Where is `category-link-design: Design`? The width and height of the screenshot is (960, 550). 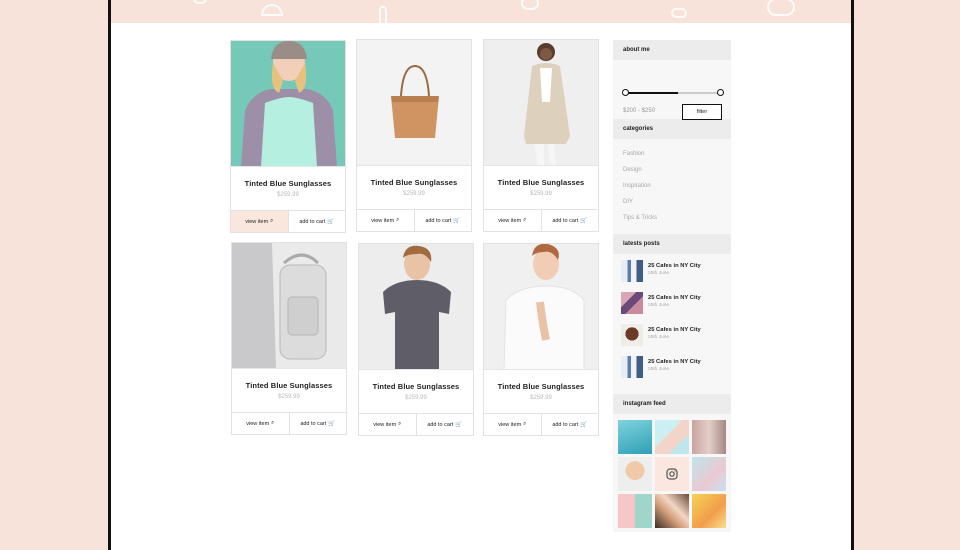 category-link-design: Design is located at coordinates (672, 170).